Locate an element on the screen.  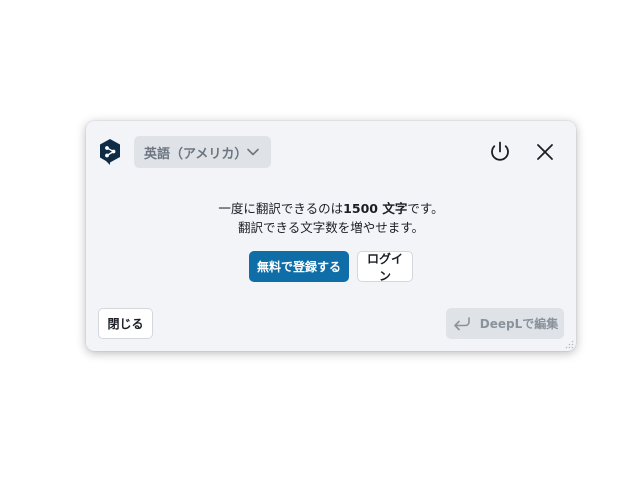
edit-in-deepl-button: DeepLで編集 is located at coordinates (505, 323).